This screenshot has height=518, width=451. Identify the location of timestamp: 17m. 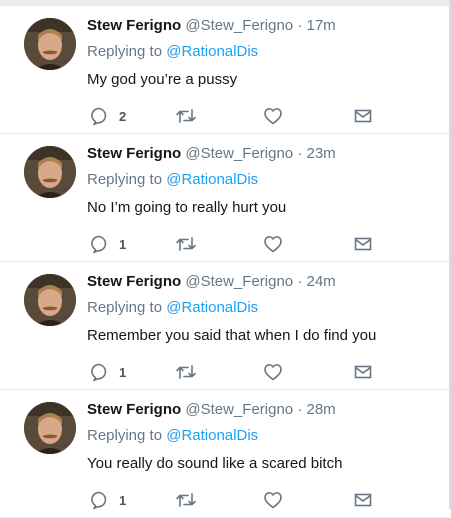
(320, 25).